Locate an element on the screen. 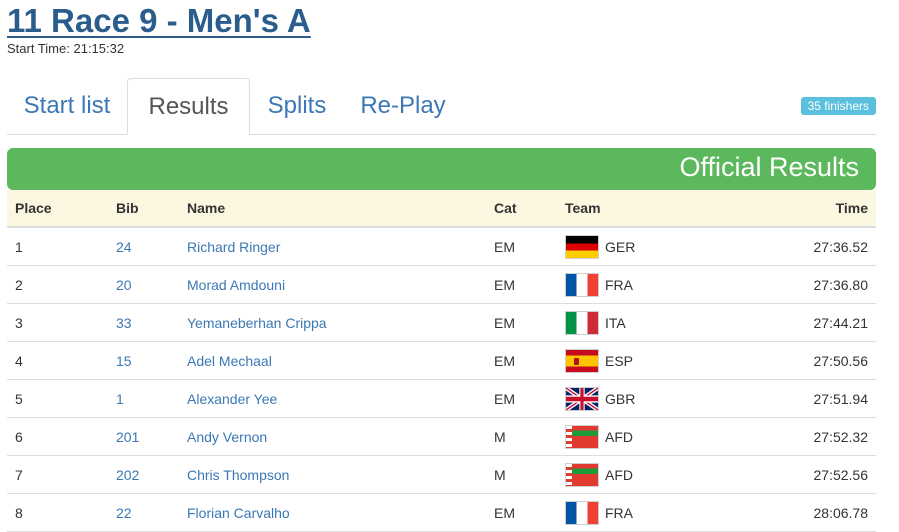 Image resolution: width=899 pixels, height=532 pixels. time-cell: 27:36.80 is located at coordinates (820, 284).